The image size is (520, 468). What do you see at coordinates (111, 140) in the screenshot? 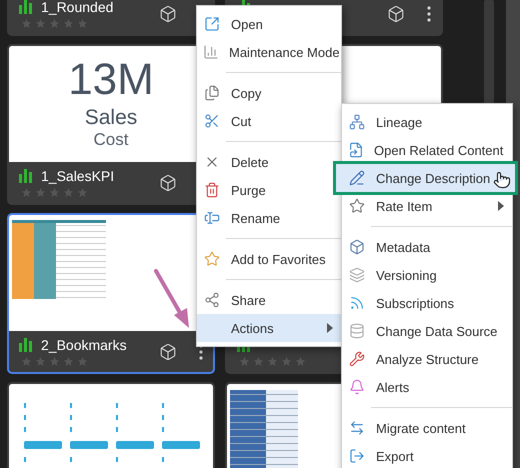
I see `kpi-sublabel: Cost` at bounding box center [111, 140].